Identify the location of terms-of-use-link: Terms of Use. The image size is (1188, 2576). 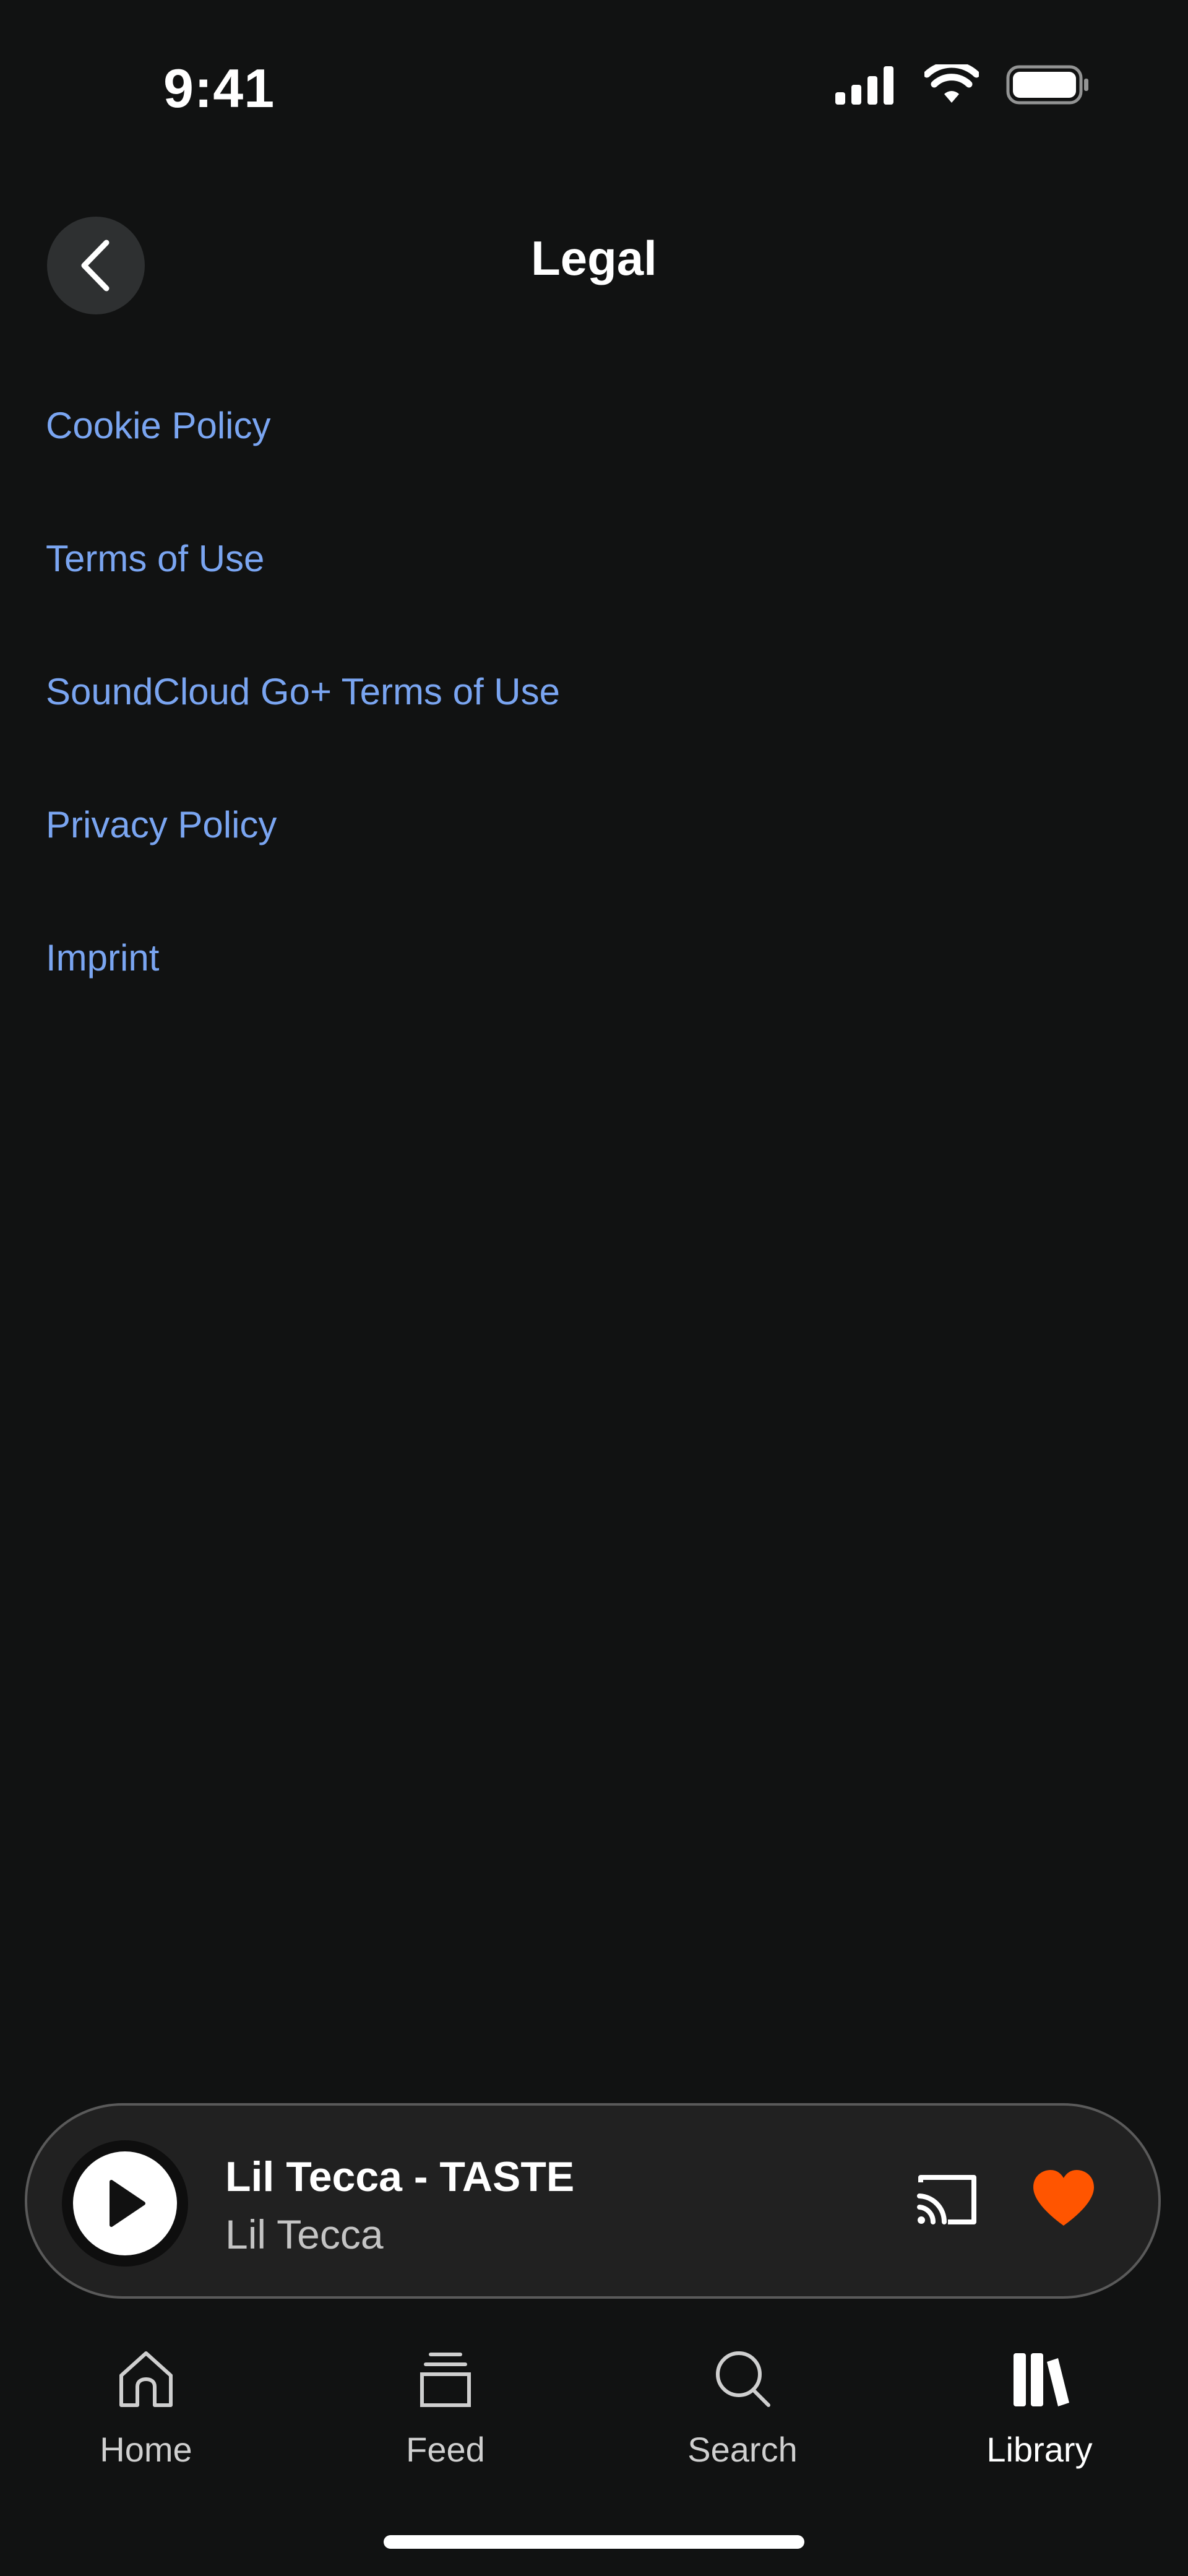
(303, 595).